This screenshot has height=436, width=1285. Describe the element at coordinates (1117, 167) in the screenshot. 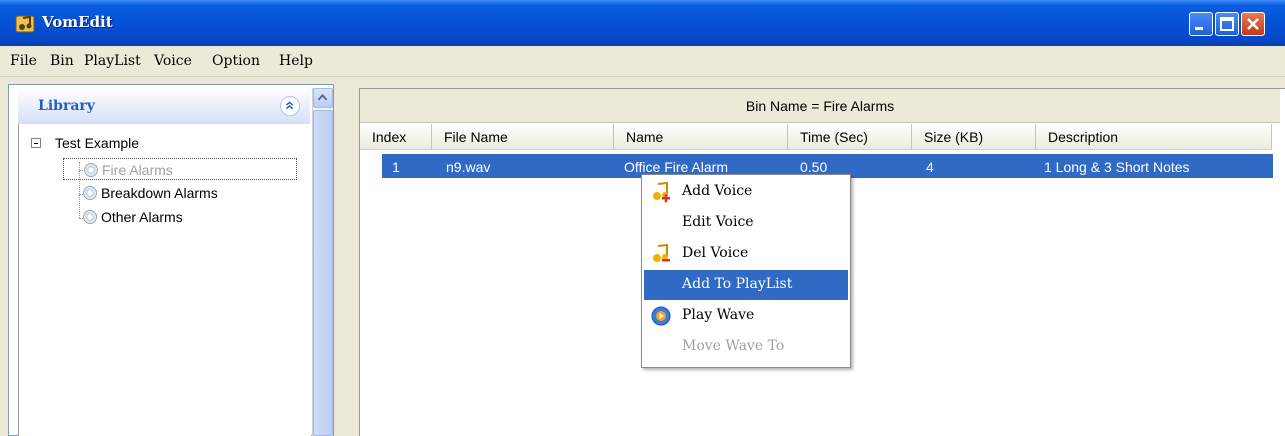

I see `cell-description: 1 Long & 3 Short Notes` at that location.